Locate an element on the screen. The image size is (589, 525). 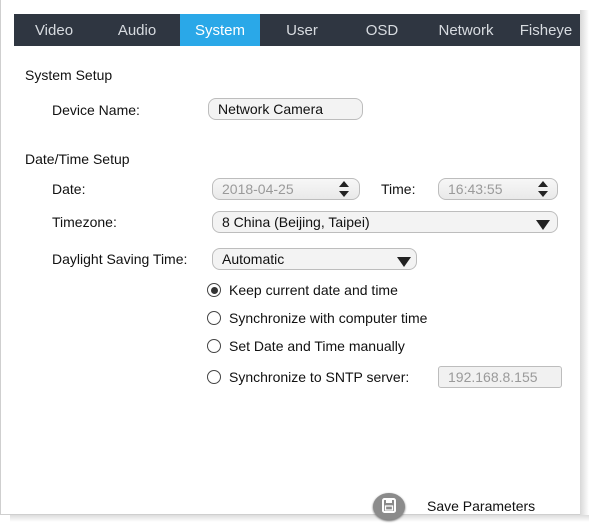
datetime-setup-heading: Date/Time Setup is located at coordinates (77, 159).